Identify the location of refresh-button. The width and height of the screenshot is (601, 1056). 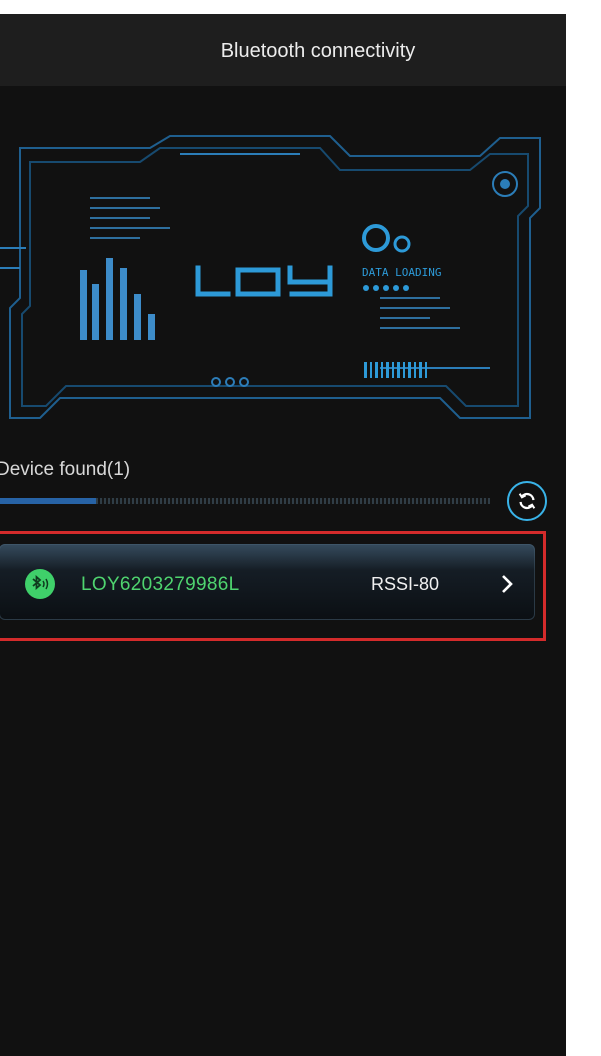
(527, 501).